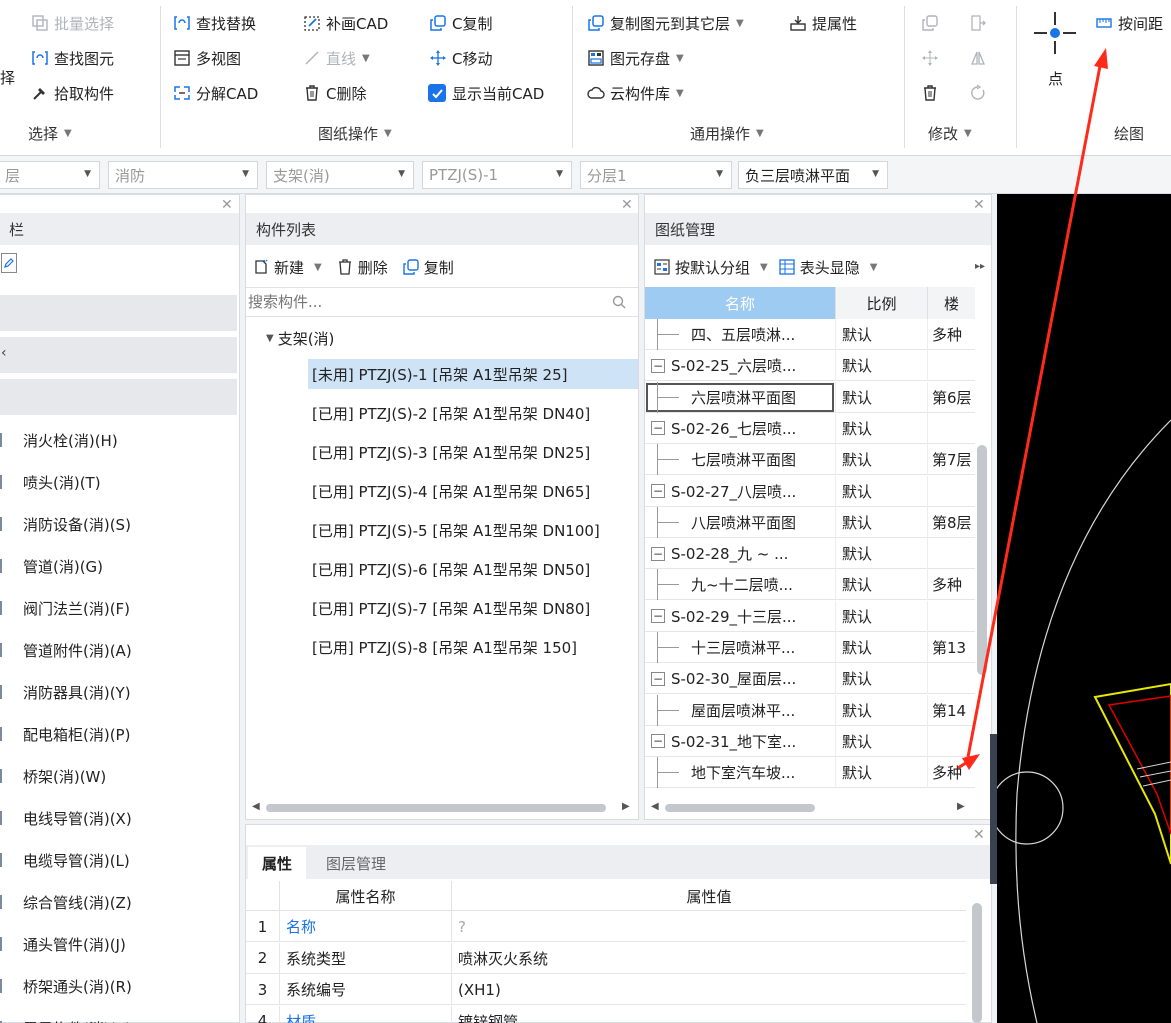 This screenshot has width=1171, height=1023. Describe the element at coordinates (473, 569) in the screenshot. I see `component-item: [已用] PTZJ(S)-6 [吊架 A1型吊架 DN50]` at that location.